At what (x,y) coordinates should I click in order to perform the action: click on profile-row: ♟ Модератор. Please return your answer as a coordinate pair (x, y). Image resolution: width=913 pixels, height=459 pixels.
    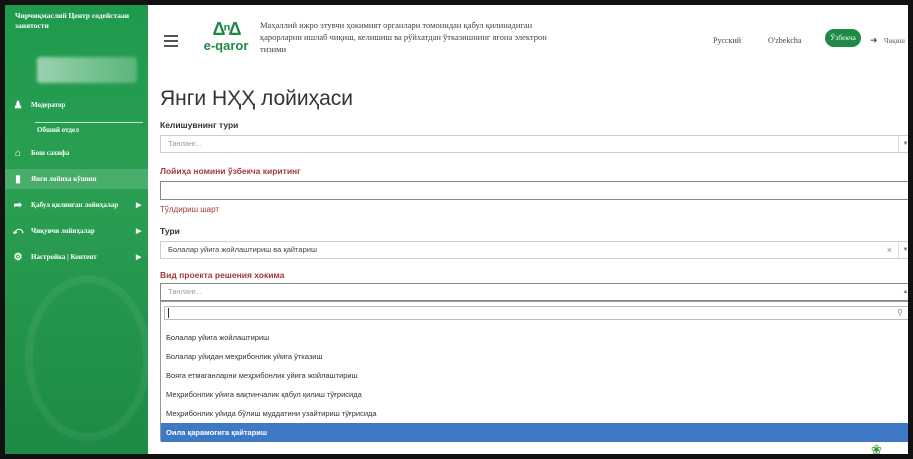
    Looking at the image, I should click on (76, 105).